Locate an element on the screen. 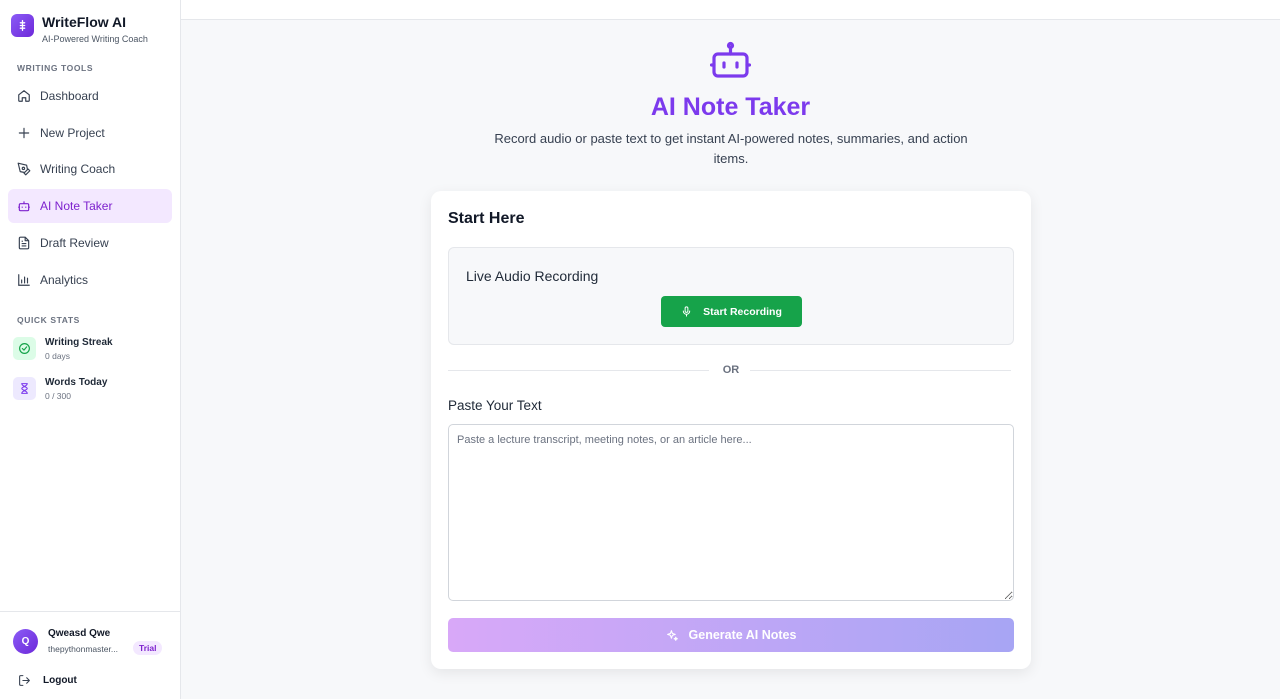 This screenshot has width=1280, height=699. brand: WriteFlow AI AI-Powered Writing Coach is located at coordinates (79, 29).